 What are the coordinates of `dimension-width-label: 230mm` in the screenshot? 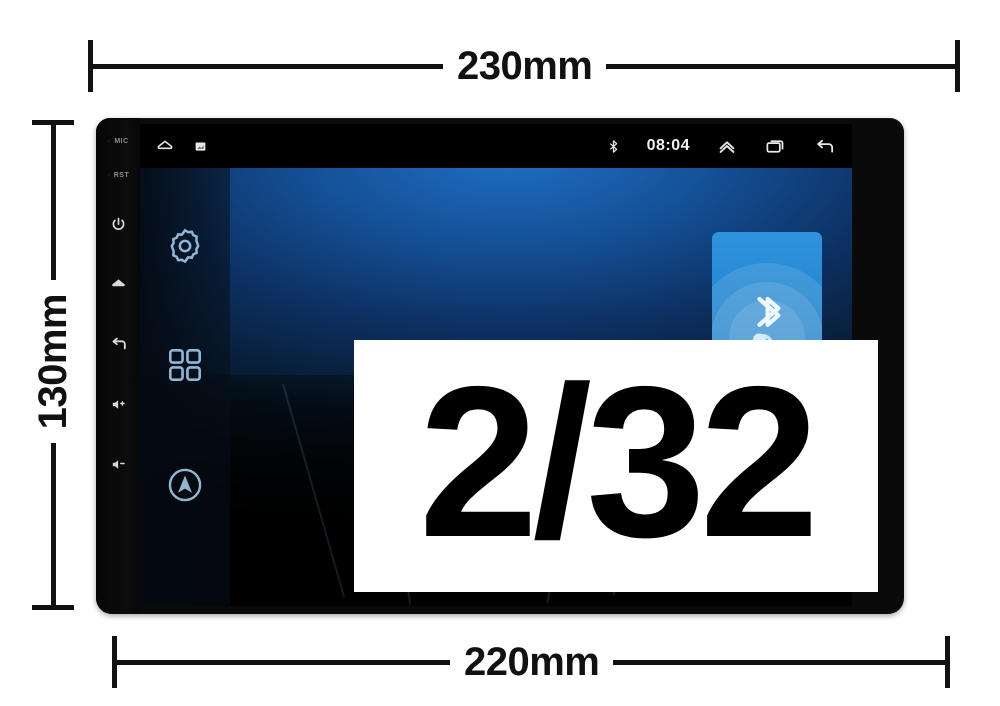 It's located at (525, 66).